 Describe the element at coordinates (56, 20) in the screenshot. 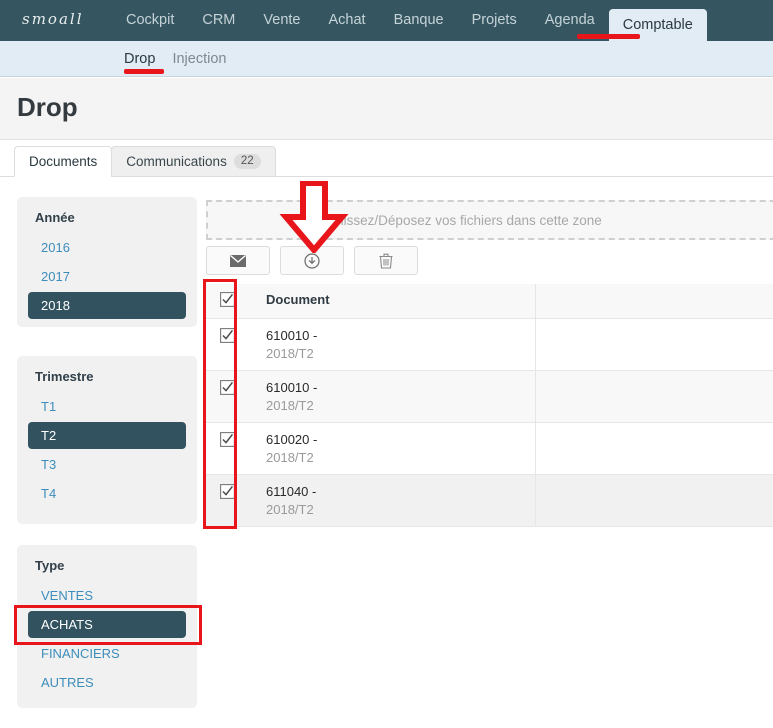

I see `brand-logo: smoall` at that location.